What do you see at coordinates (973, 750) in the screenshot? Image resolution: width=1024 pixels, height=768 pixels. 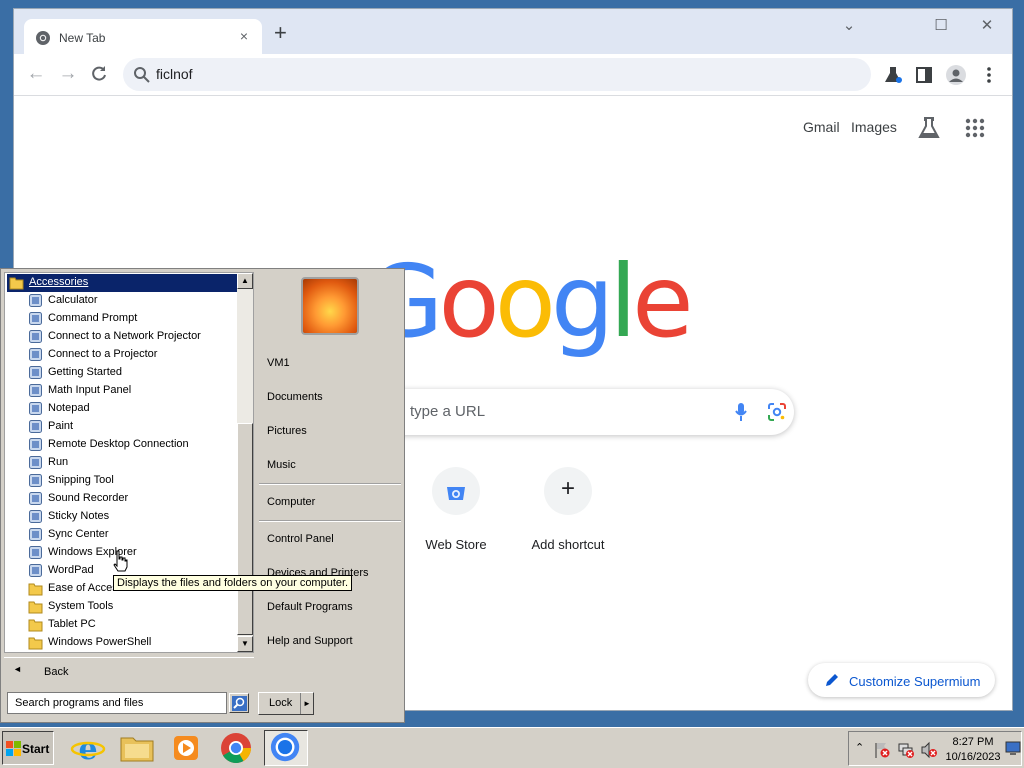 I see `clock: 8:27 PM 10/16/2023` at bounding box center [973, 750].